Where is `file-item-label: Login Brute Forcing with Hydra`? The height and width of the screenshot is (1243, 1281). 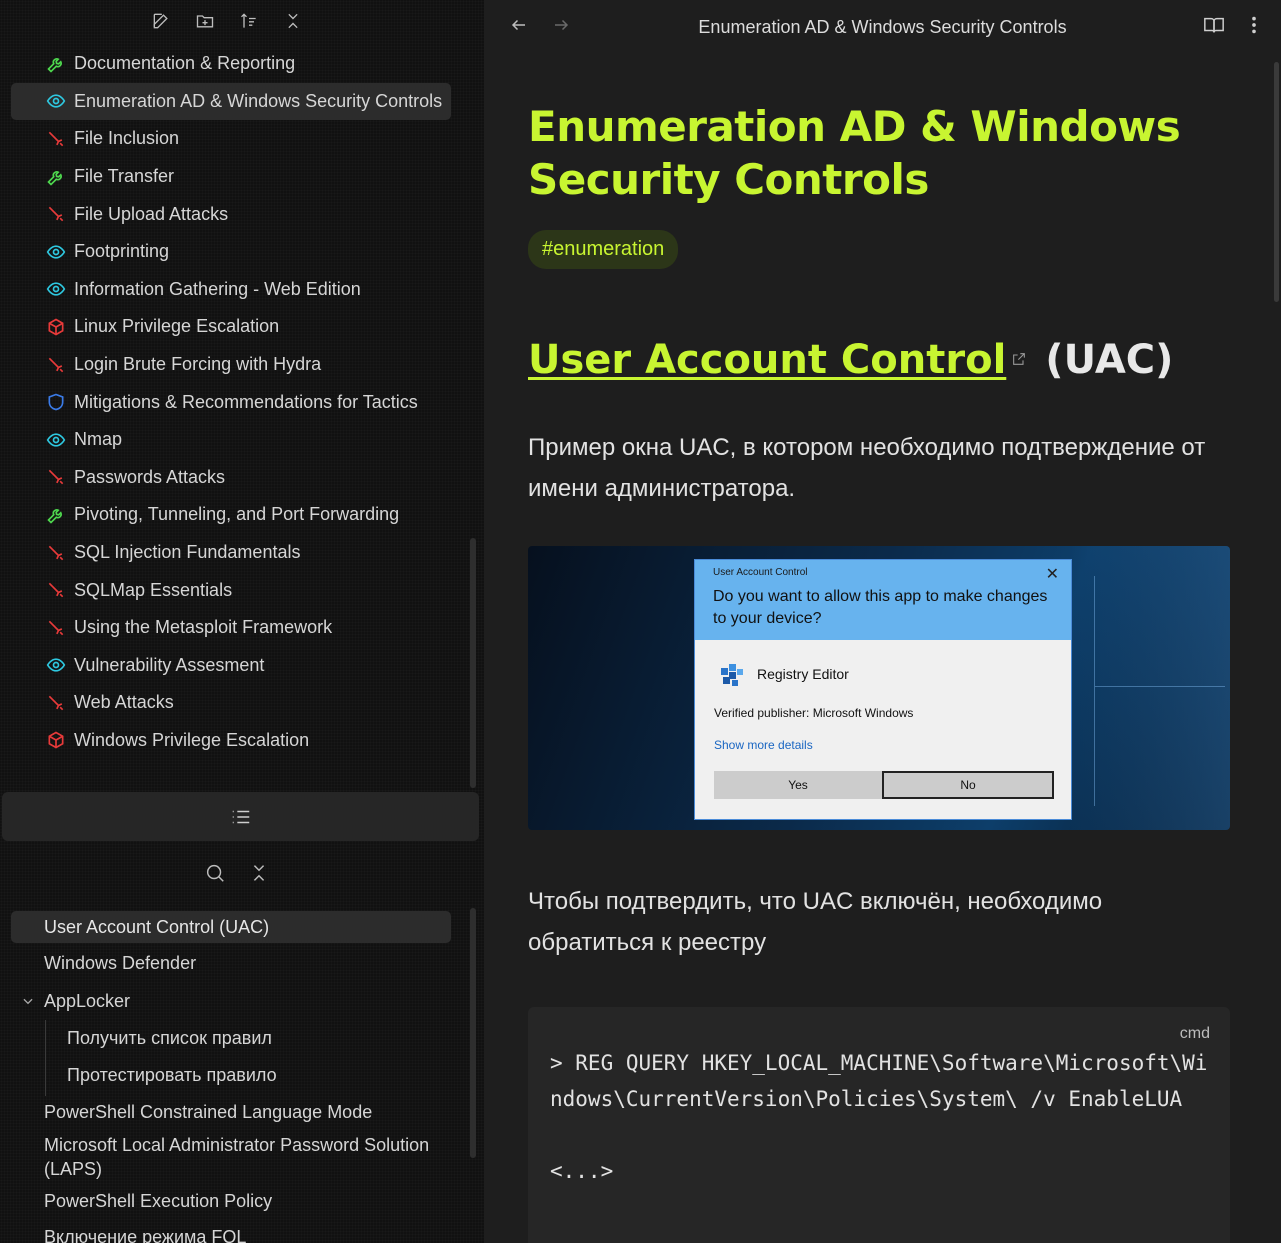 file-item-label: Login Brute Forcing with Hydra is located at coordinates (198, 364).